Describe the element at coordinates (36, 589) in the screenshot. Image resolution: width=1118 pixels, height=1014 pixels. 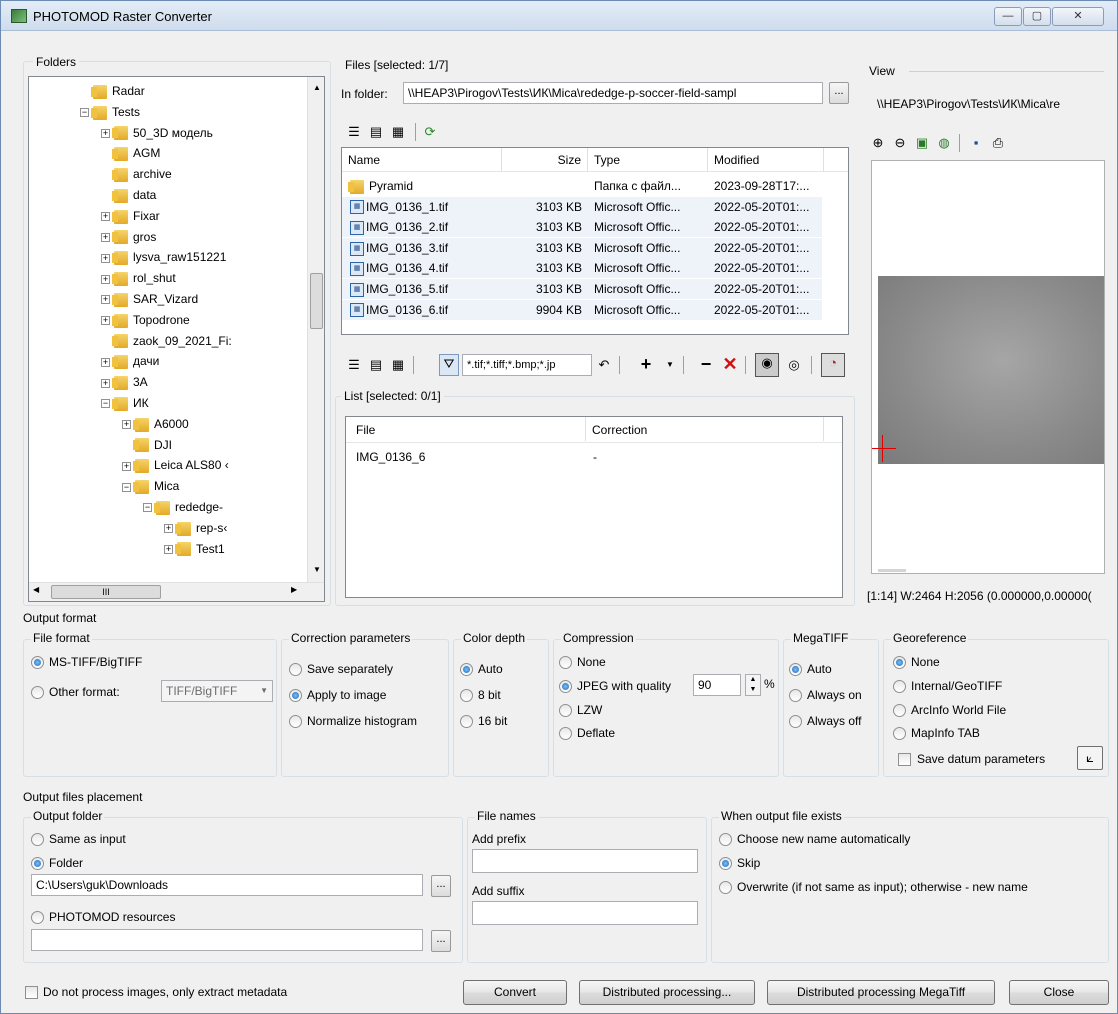
I see `scroll-left-icon: ◀` at that location.